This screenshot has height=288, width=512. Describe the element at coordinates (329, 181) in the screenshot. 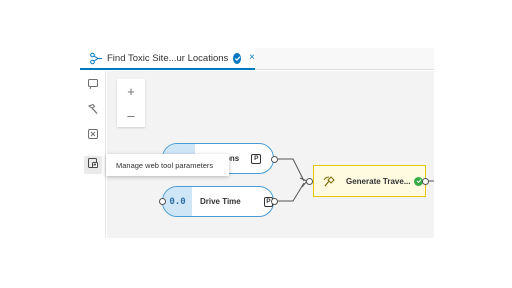

I see `geoprocessing-tool-icon` at that location.